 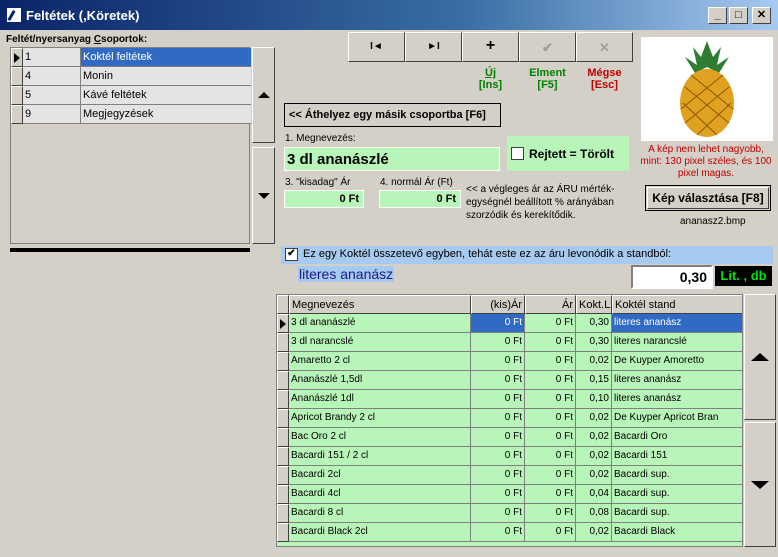 I want to click on table-row: Bacardi 8 cl 0 Ft 0 Ft 0,08 Bacardi sup., so click(x=509, y=513).